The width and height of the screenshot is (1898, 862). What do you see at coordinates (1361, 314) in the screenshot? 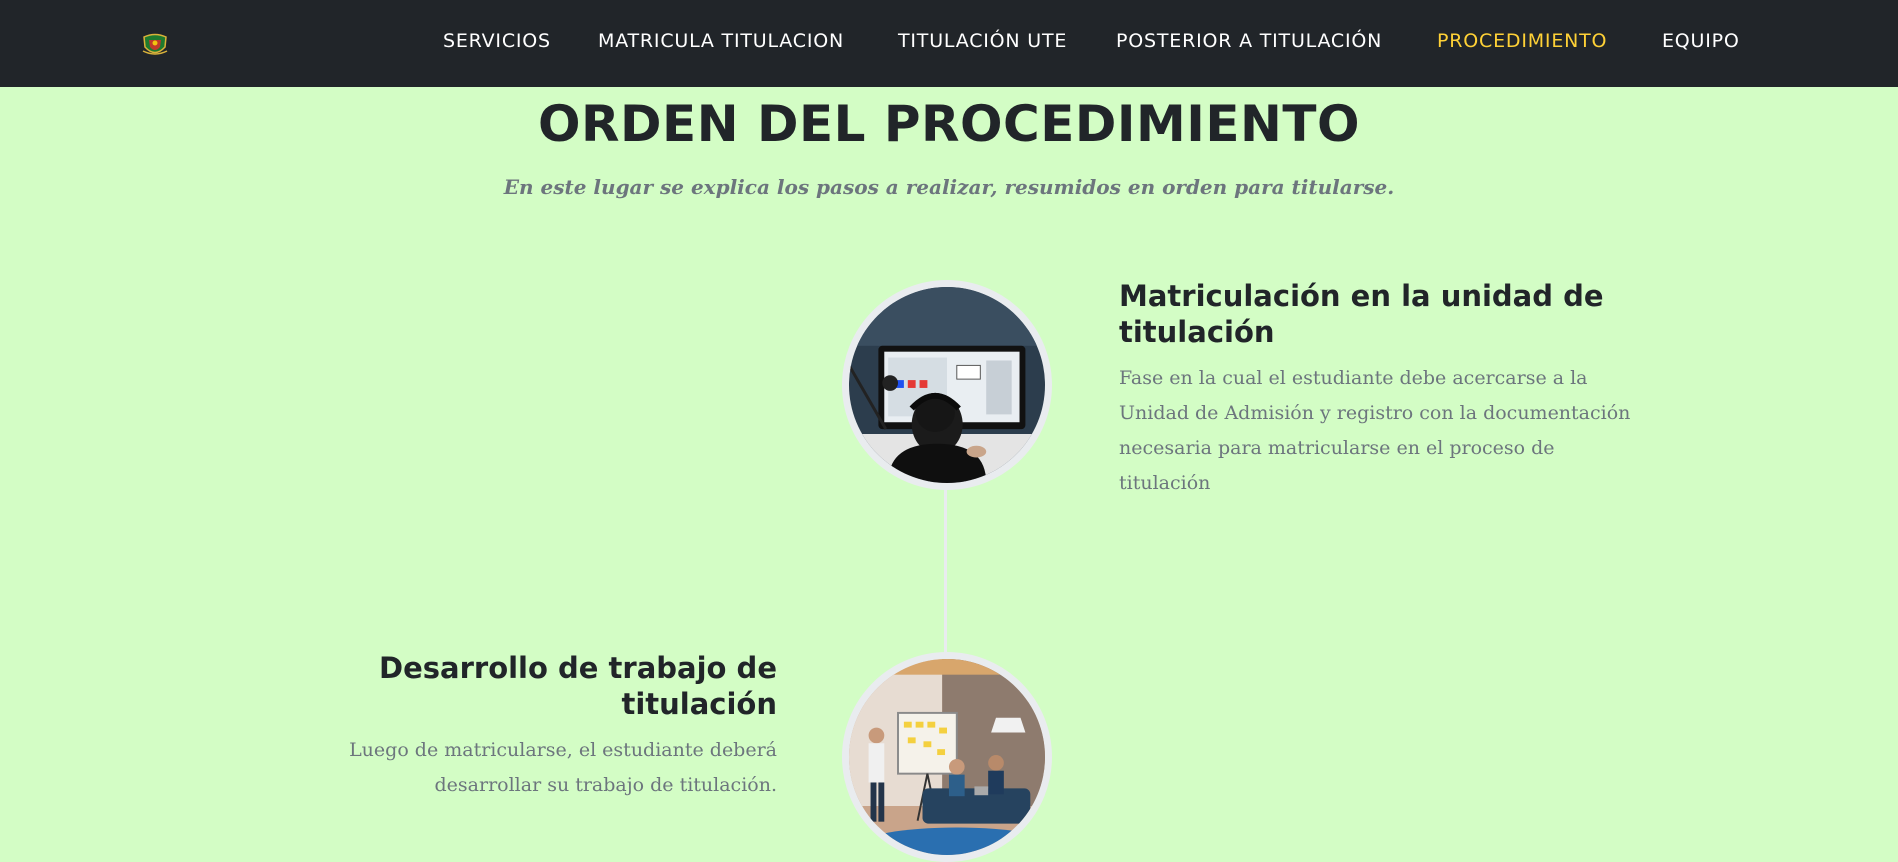
I see `timeline-step-1-title: Matriculación en la unidad de titulación` at bounding box center [1361, 314].